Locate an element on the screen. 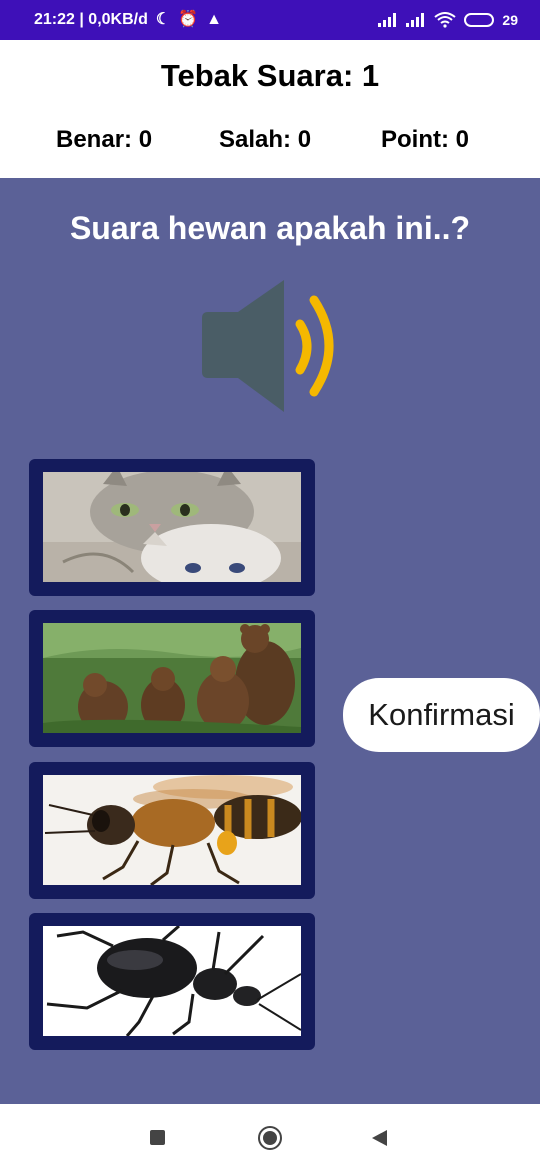  recent-apps-icon is located at coordinates (157, 1137).